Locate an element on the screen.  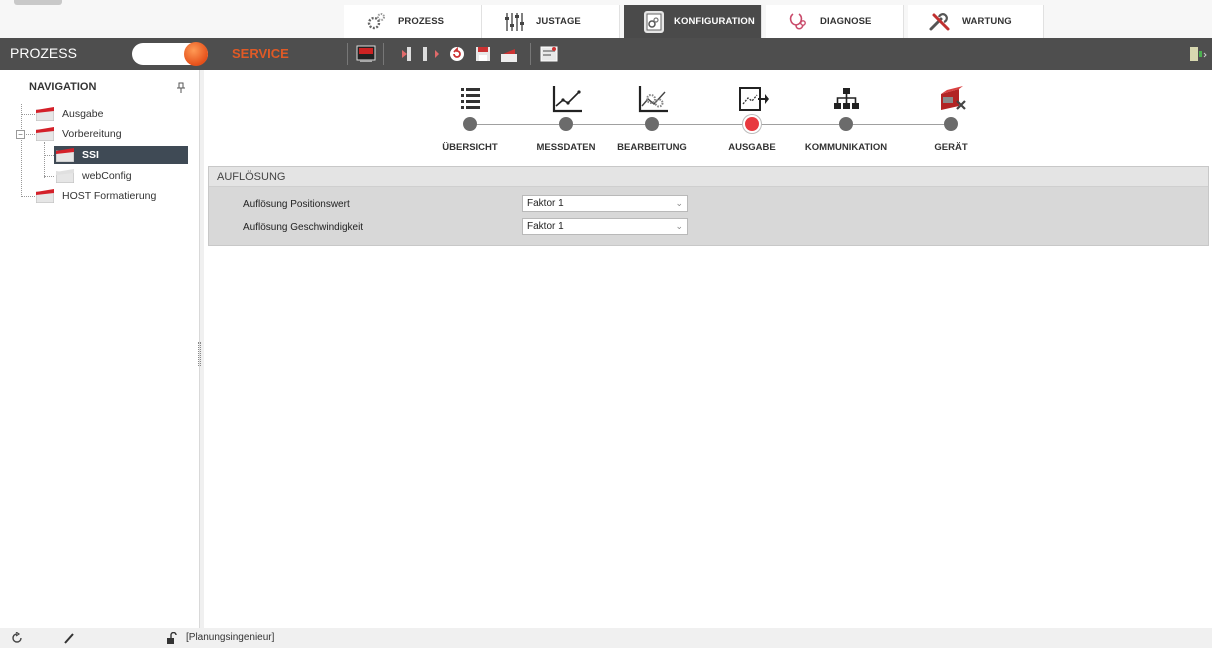
status-bar: [Planungsingenieur] is located at coordinates (606, 638).